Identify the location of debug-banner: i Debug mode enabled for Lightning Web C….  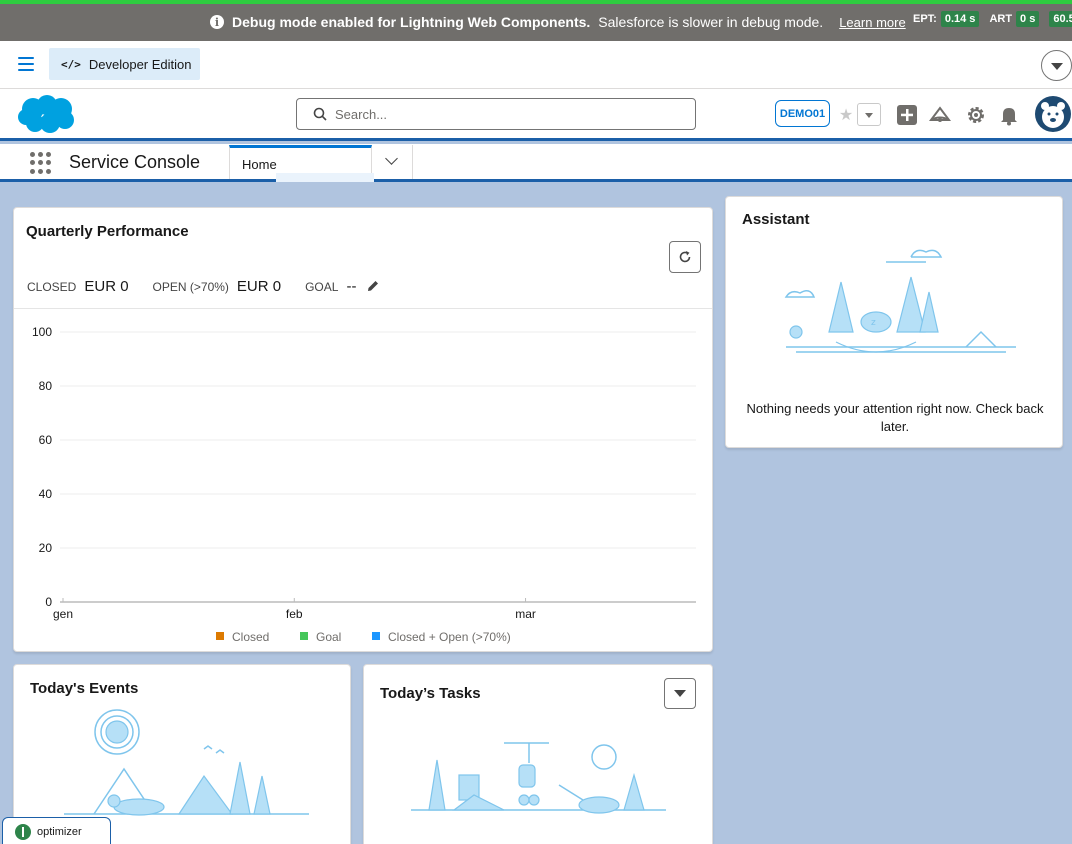
(536, 20).